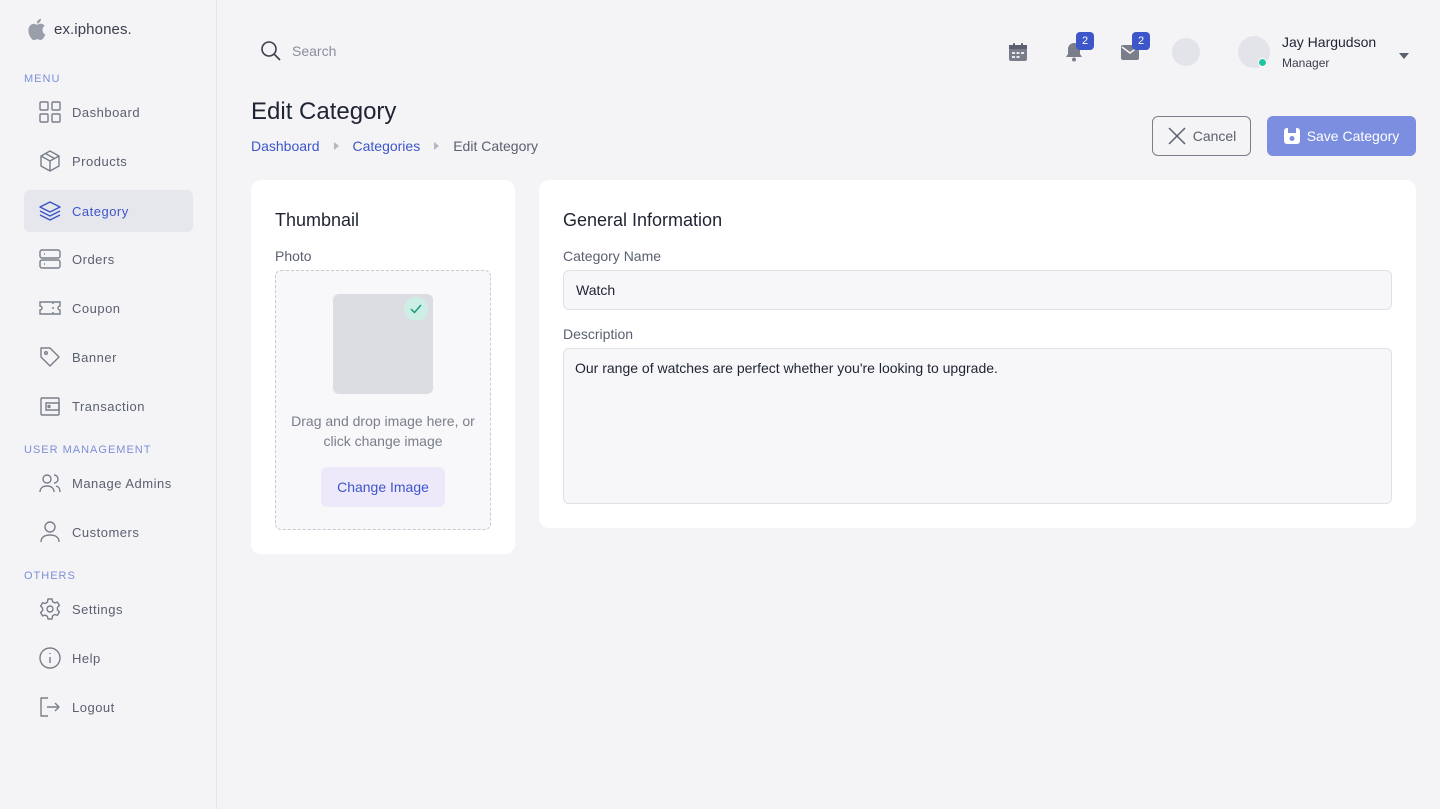 This screenshot has width=1440, height=809. I want to click on breadcrumb: Dashboard Categories Edit Category, so click(394, 146).